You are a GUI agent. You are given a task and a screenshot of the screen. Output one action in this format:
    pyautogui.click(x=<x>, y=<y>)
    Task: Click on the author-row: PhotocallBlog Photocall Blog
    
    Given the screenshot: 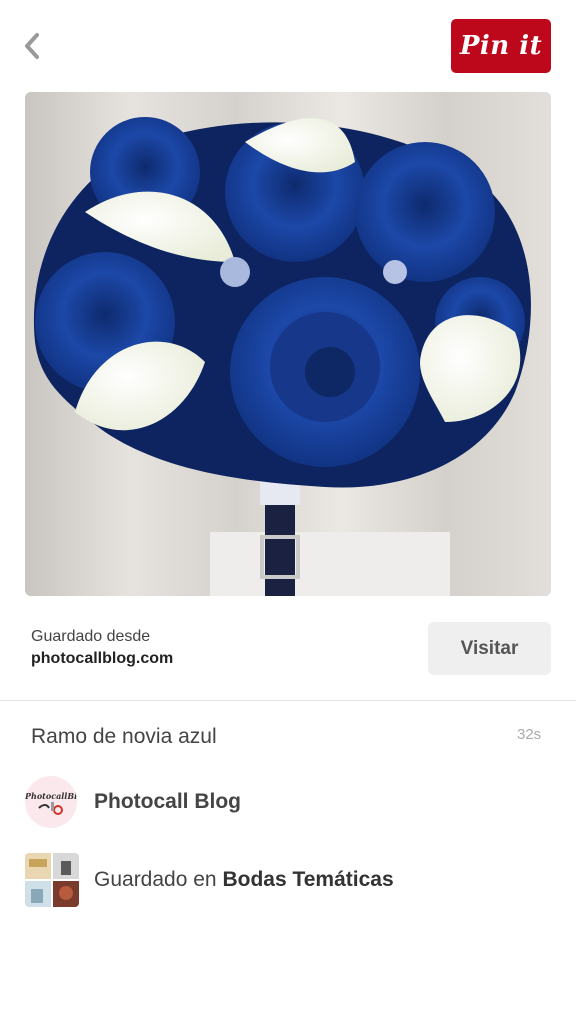 What is the action you would take?
    pyautogui.click(x=133, y=802)
    